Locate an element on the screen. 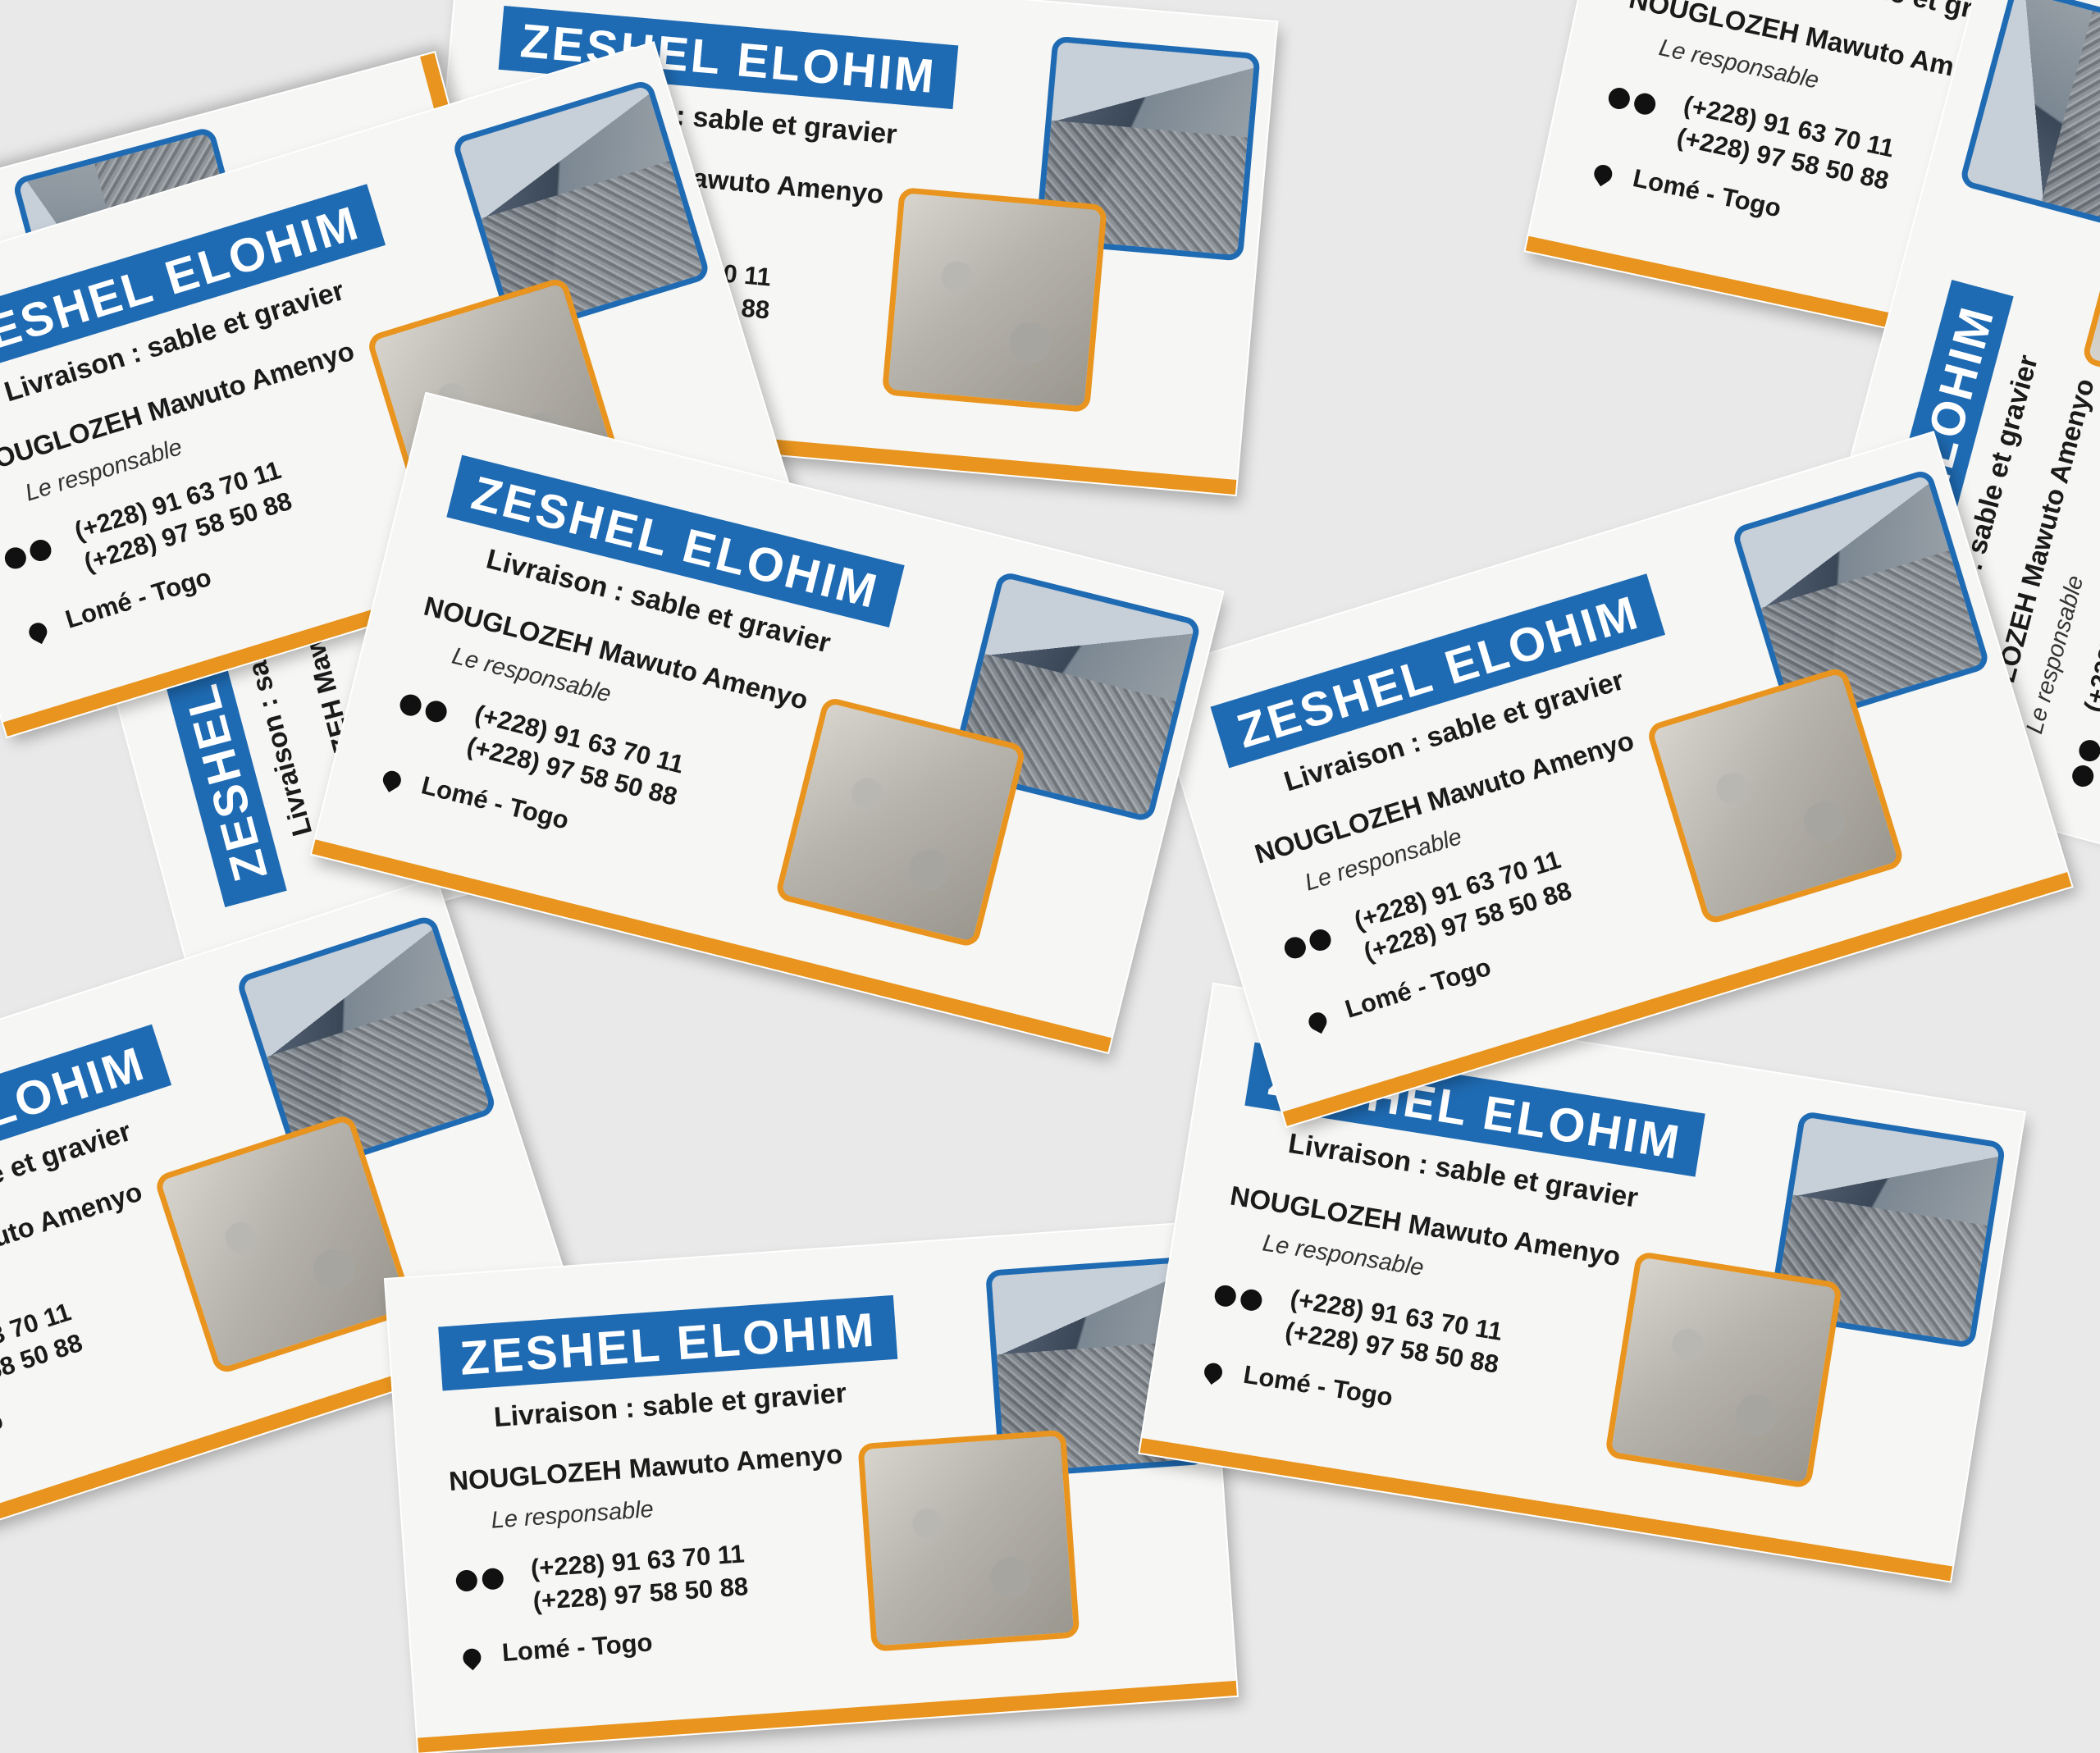 The width and height of the screenshot is (2100, 1753). company-name: ZESHEL ELOHIM is located at coordinates (668, 1342).